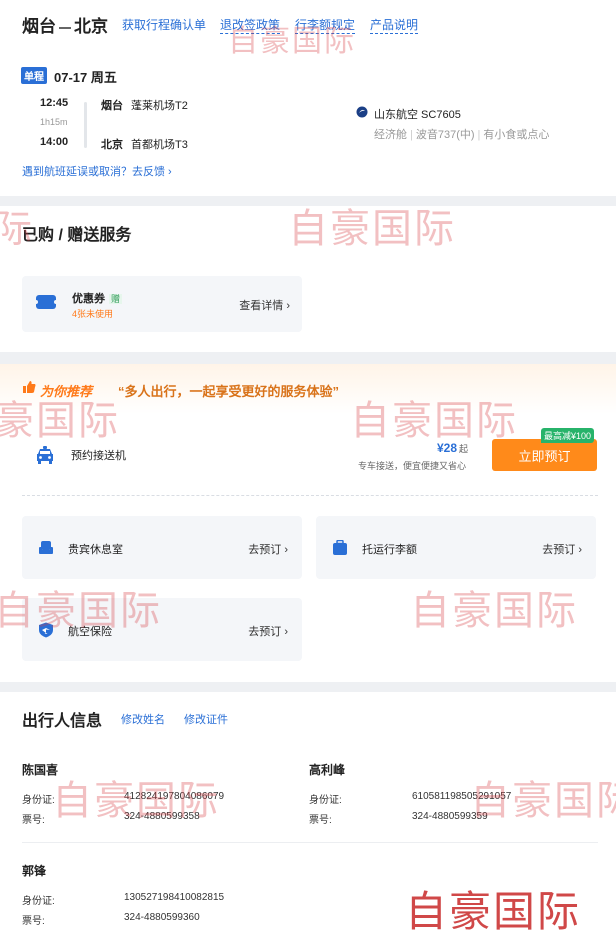 Image resolution: width=616 pixels, height=945 pixels. What do you see at coordinates (327, 770) in the screenshot?
I see `passenger-2-name: 高利峰` at bounding box center [327, 770].